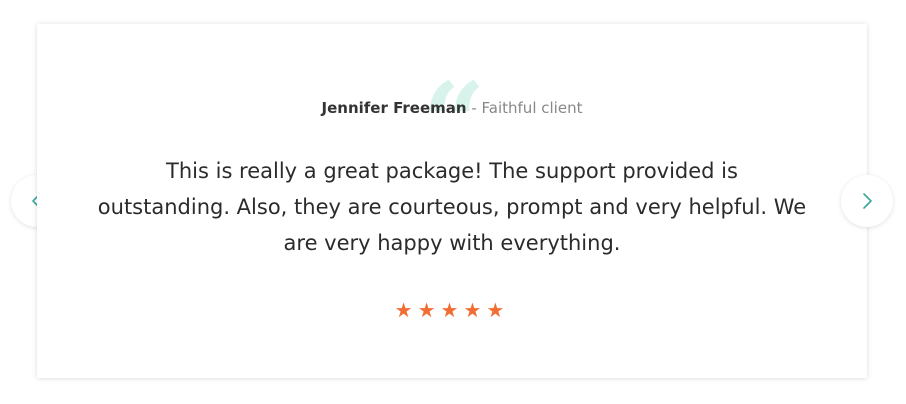  Describe the element at coordinates (394, 108) in the screenshot. I see `author-name: Jennifer Freeman` at that location.